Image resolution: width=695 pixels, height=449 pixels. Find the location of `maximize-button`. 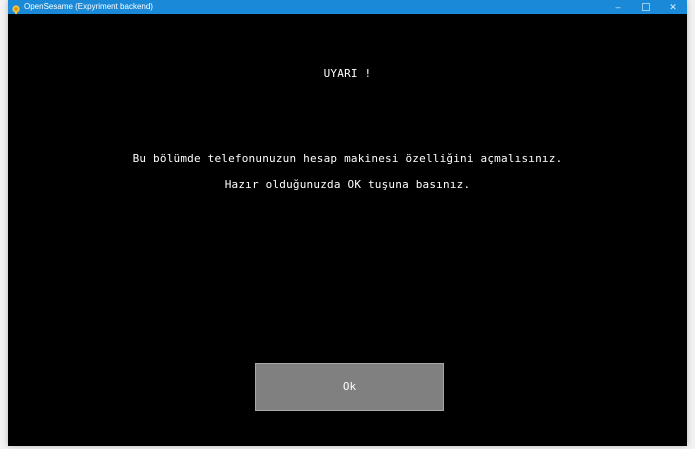

maximize-button is located at coordinates (646, 7).